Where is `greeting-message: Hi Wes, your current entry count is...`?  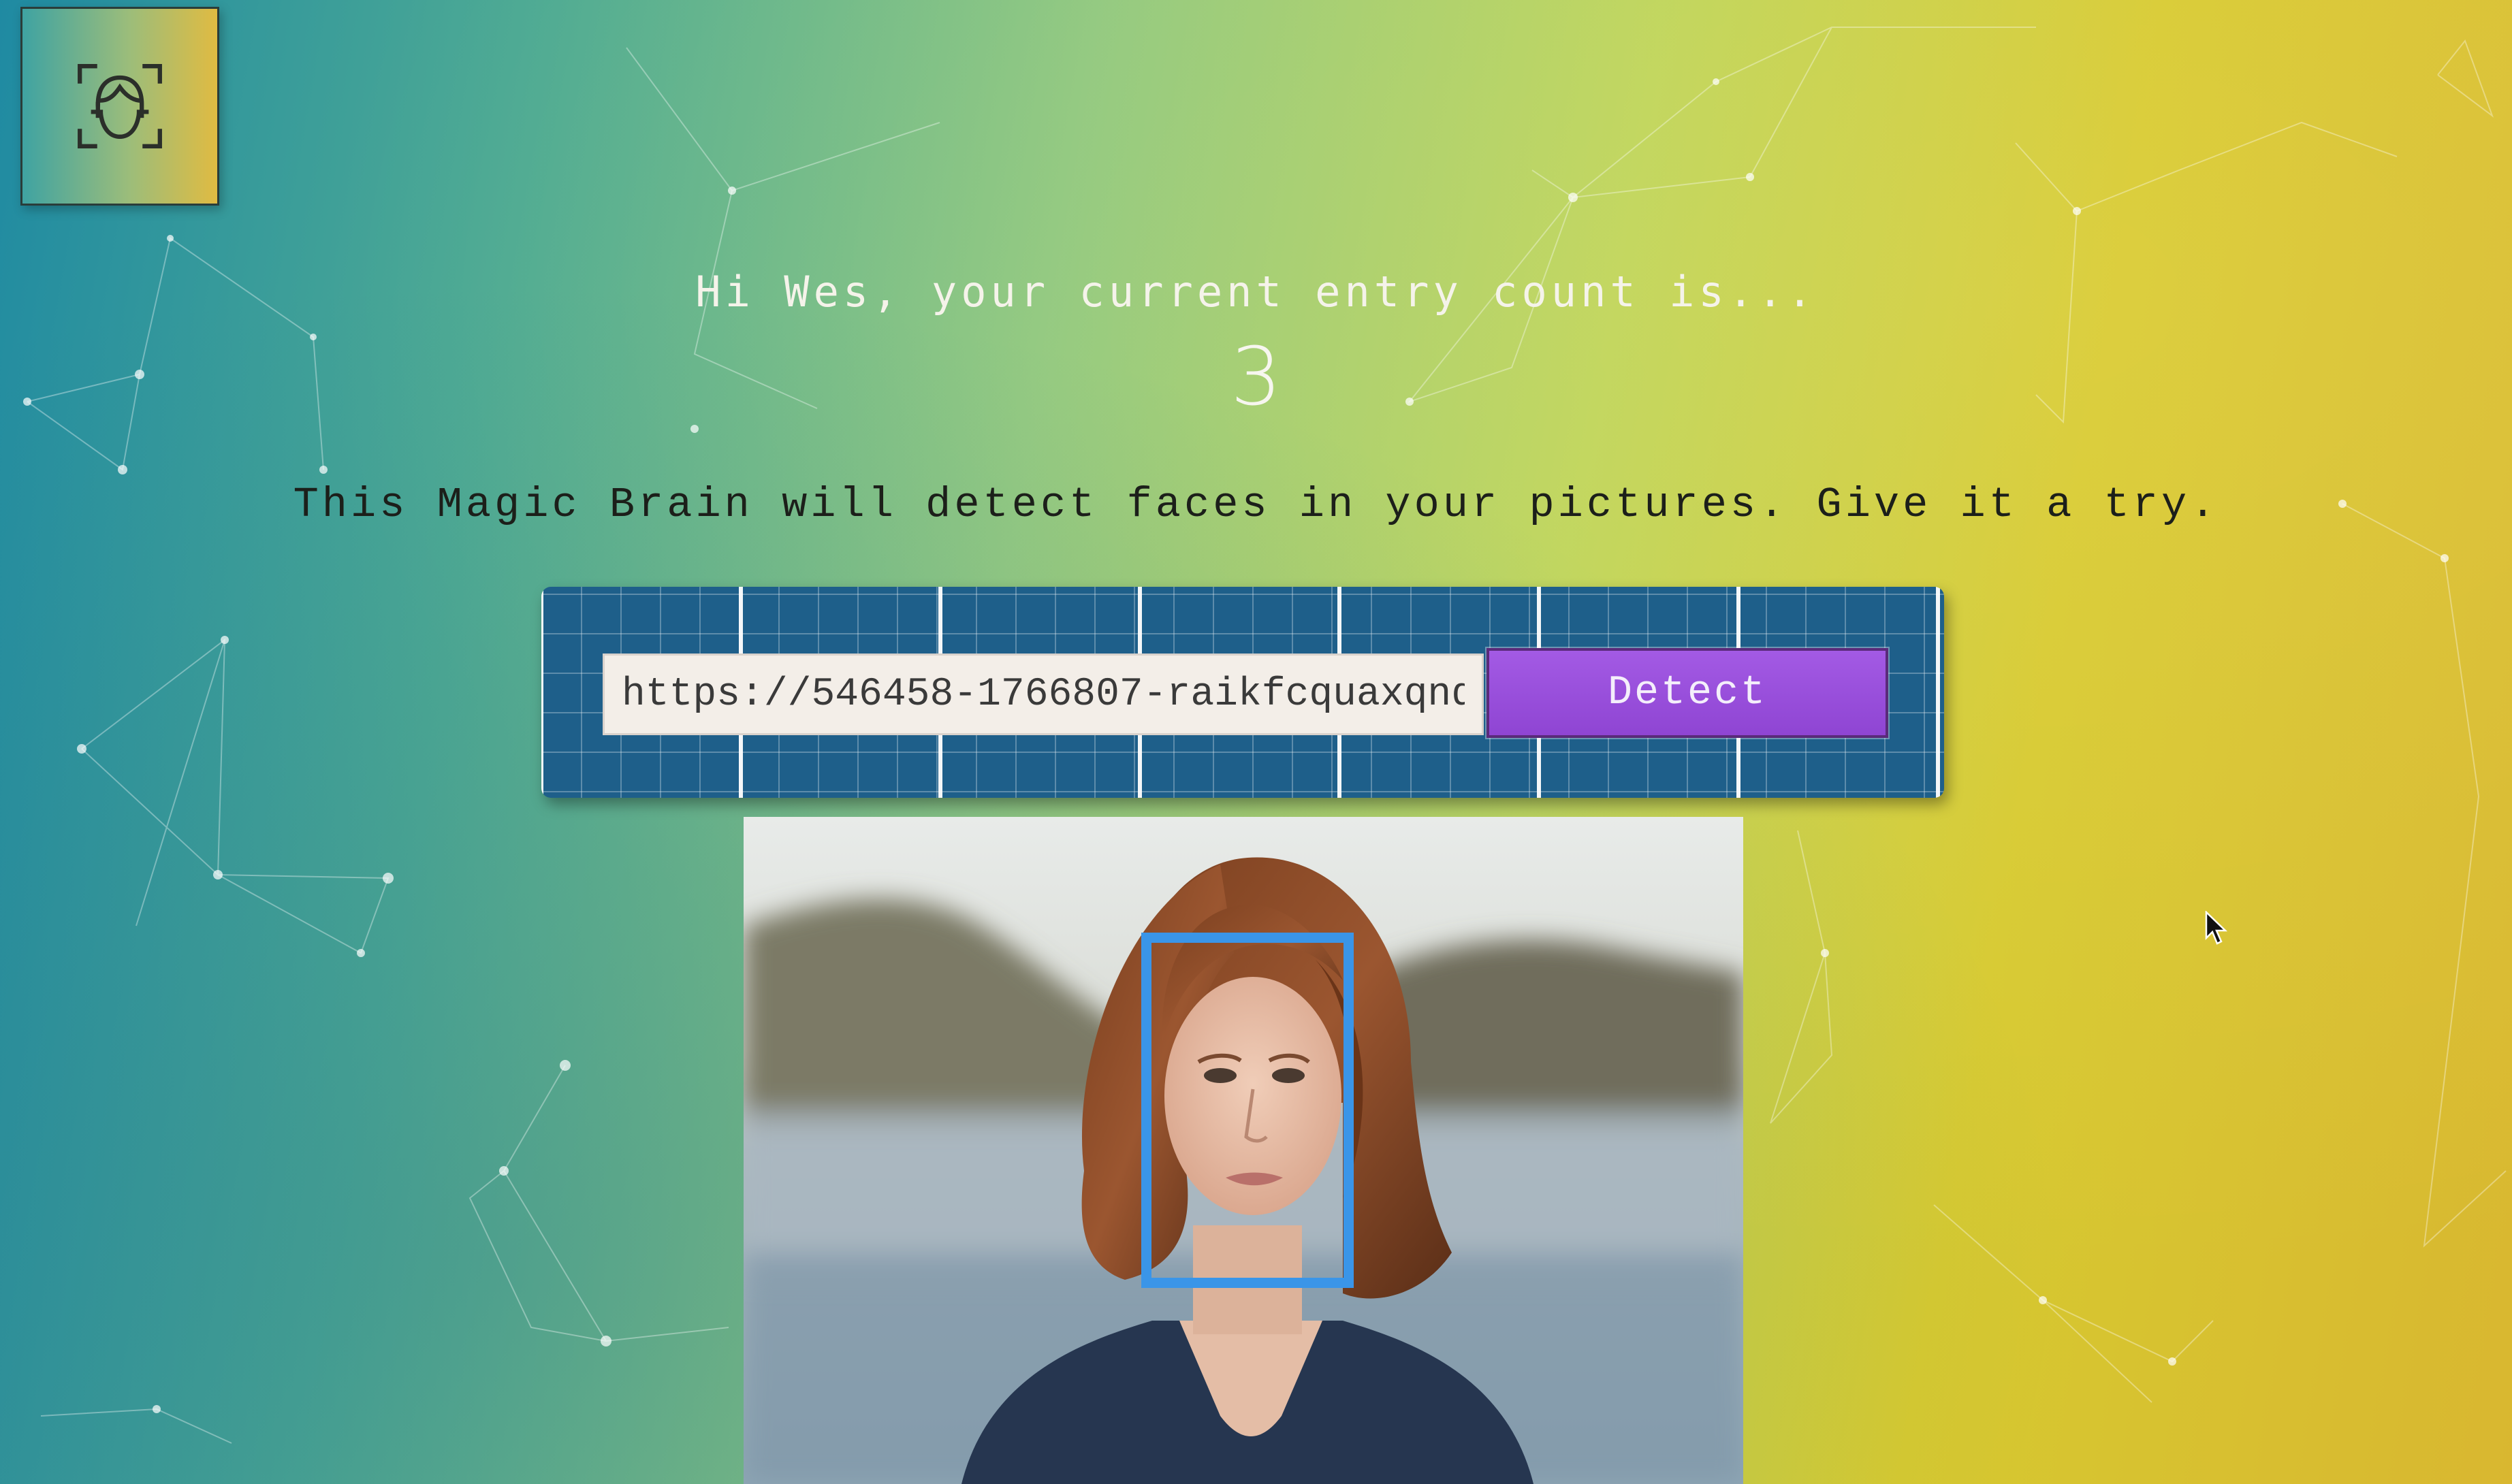 greeting-message: Hi Wes, your current entry count is... is located at coordinates (1256, 292).